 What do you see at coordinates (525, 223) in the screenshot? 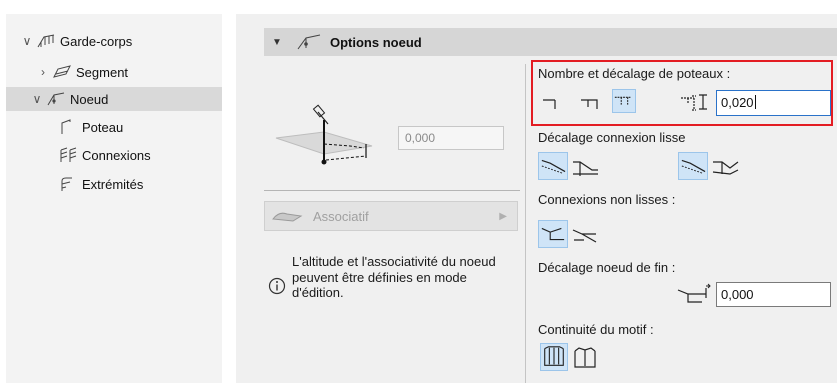
I see `column-divider` at bounding box center [525, 223].